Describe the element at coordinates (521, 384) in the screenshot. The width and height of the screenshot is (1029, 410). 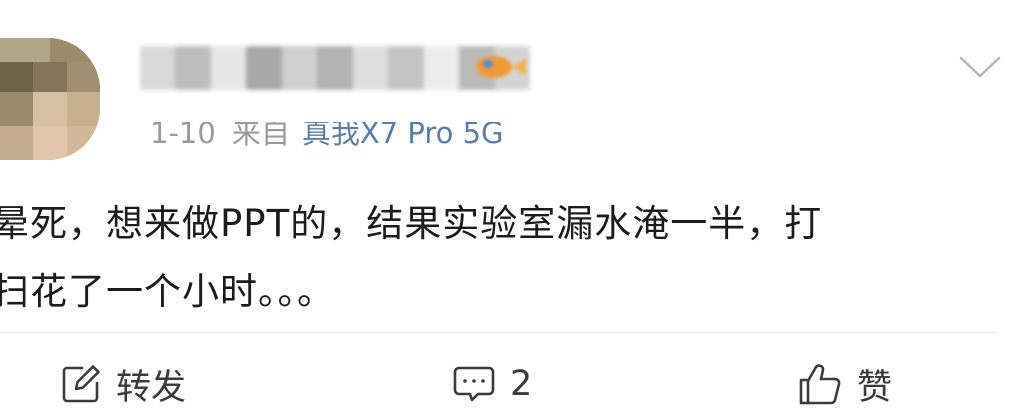
I see `comment-count: 2` at that location.